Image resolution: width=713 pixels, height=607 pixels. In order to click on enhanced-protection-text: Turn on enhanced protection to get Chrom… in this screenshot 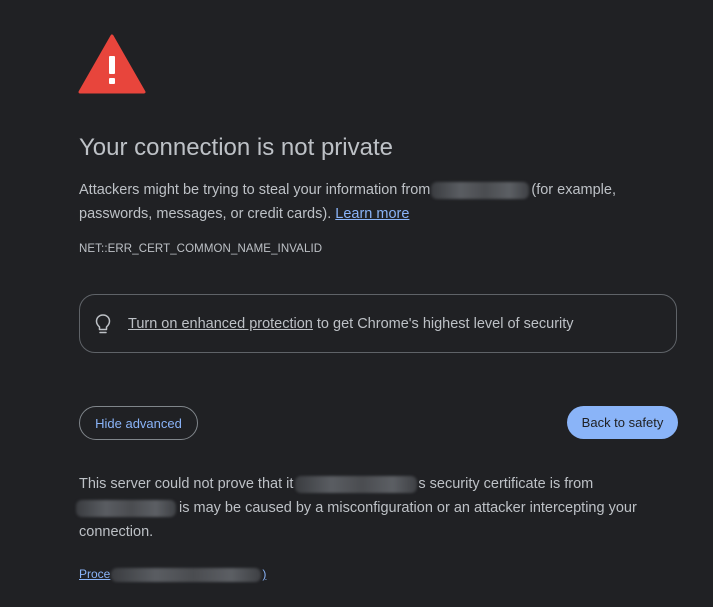, I will do `click(351, 324)`.